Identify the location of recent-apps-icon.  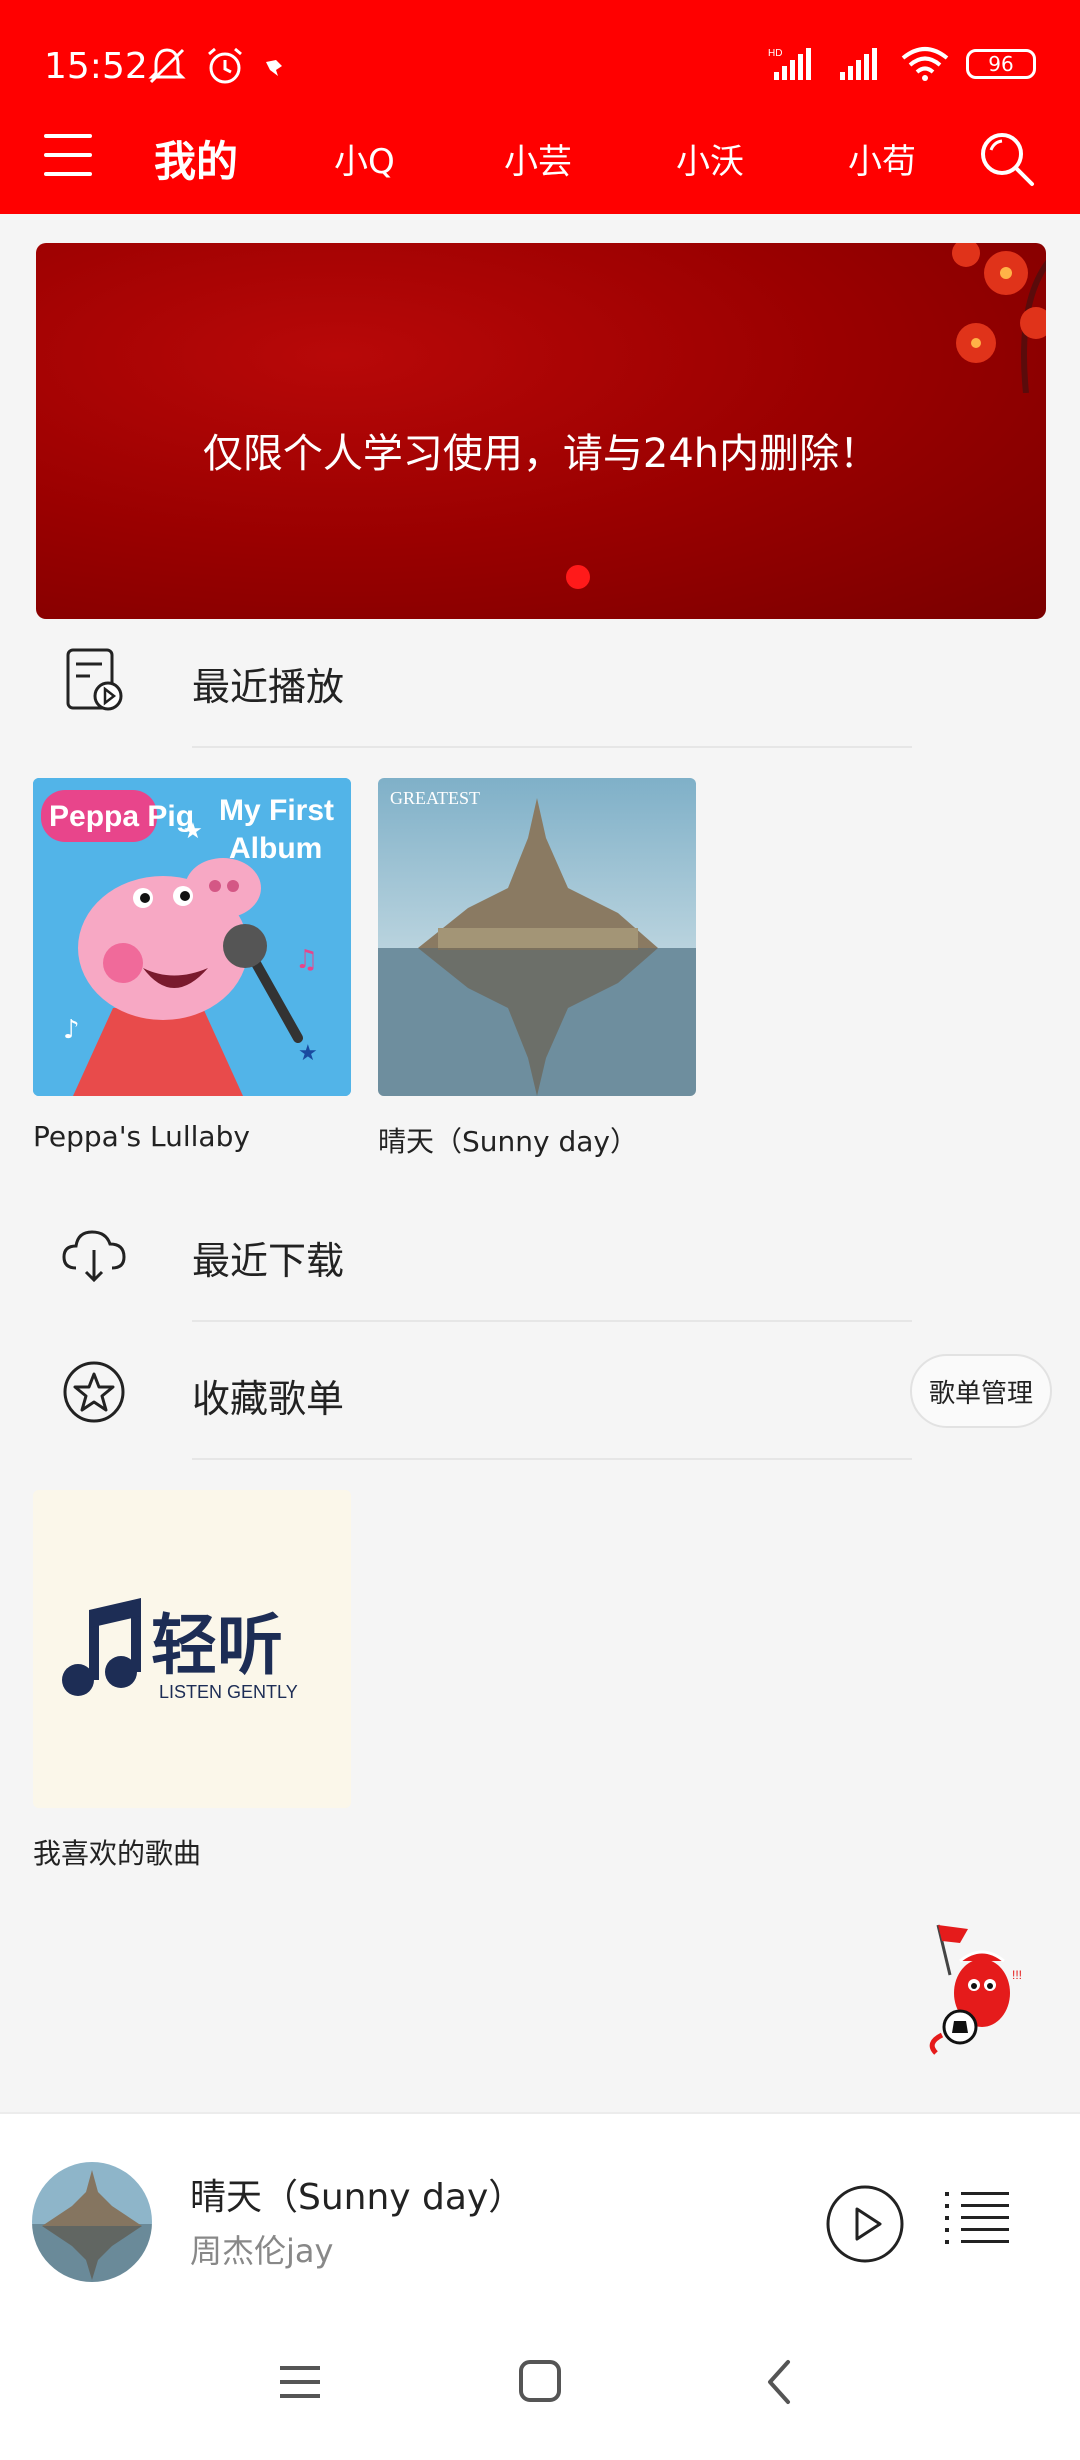
(300, 2382).